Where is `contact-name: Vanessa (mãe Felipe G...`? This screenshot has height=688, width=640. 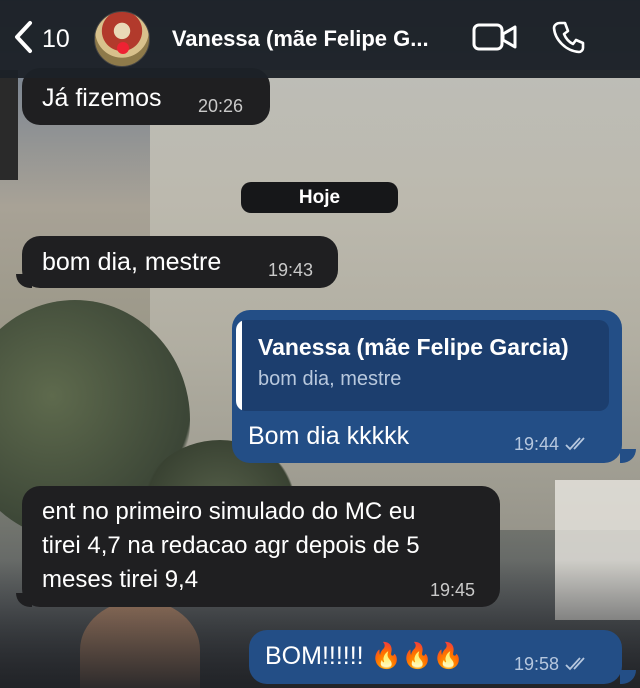
contact-name: Vanessa (mãe Felipe G... is located at coordinates (313, 39).